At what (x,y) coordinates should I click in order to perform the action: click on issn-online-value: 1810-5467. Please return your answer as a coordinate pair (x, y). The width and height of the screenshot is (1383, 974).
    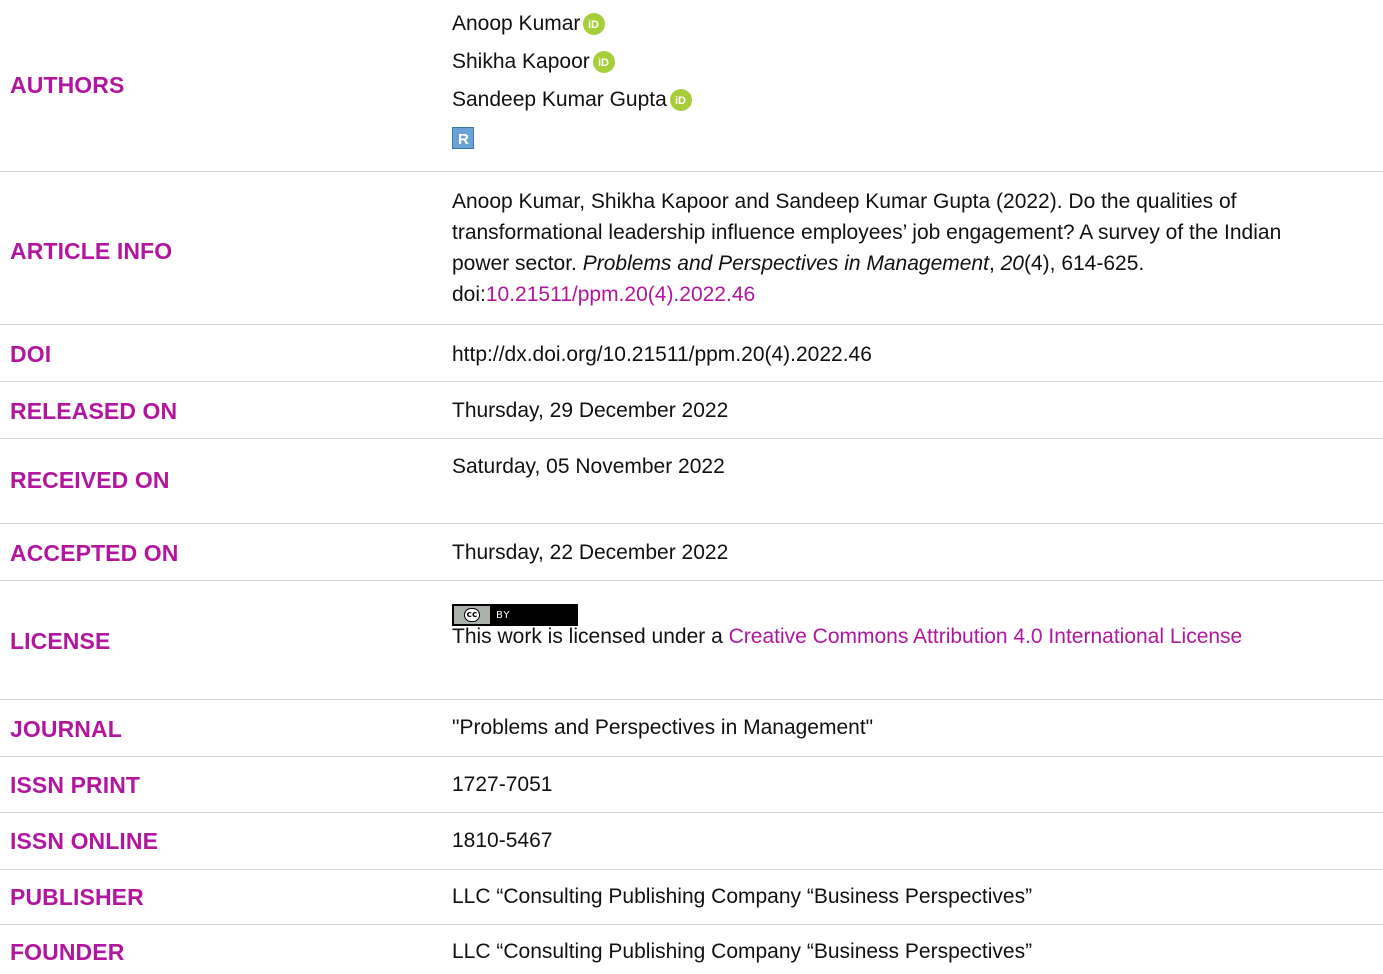
    Looking at the image, I should click on (502, 840).